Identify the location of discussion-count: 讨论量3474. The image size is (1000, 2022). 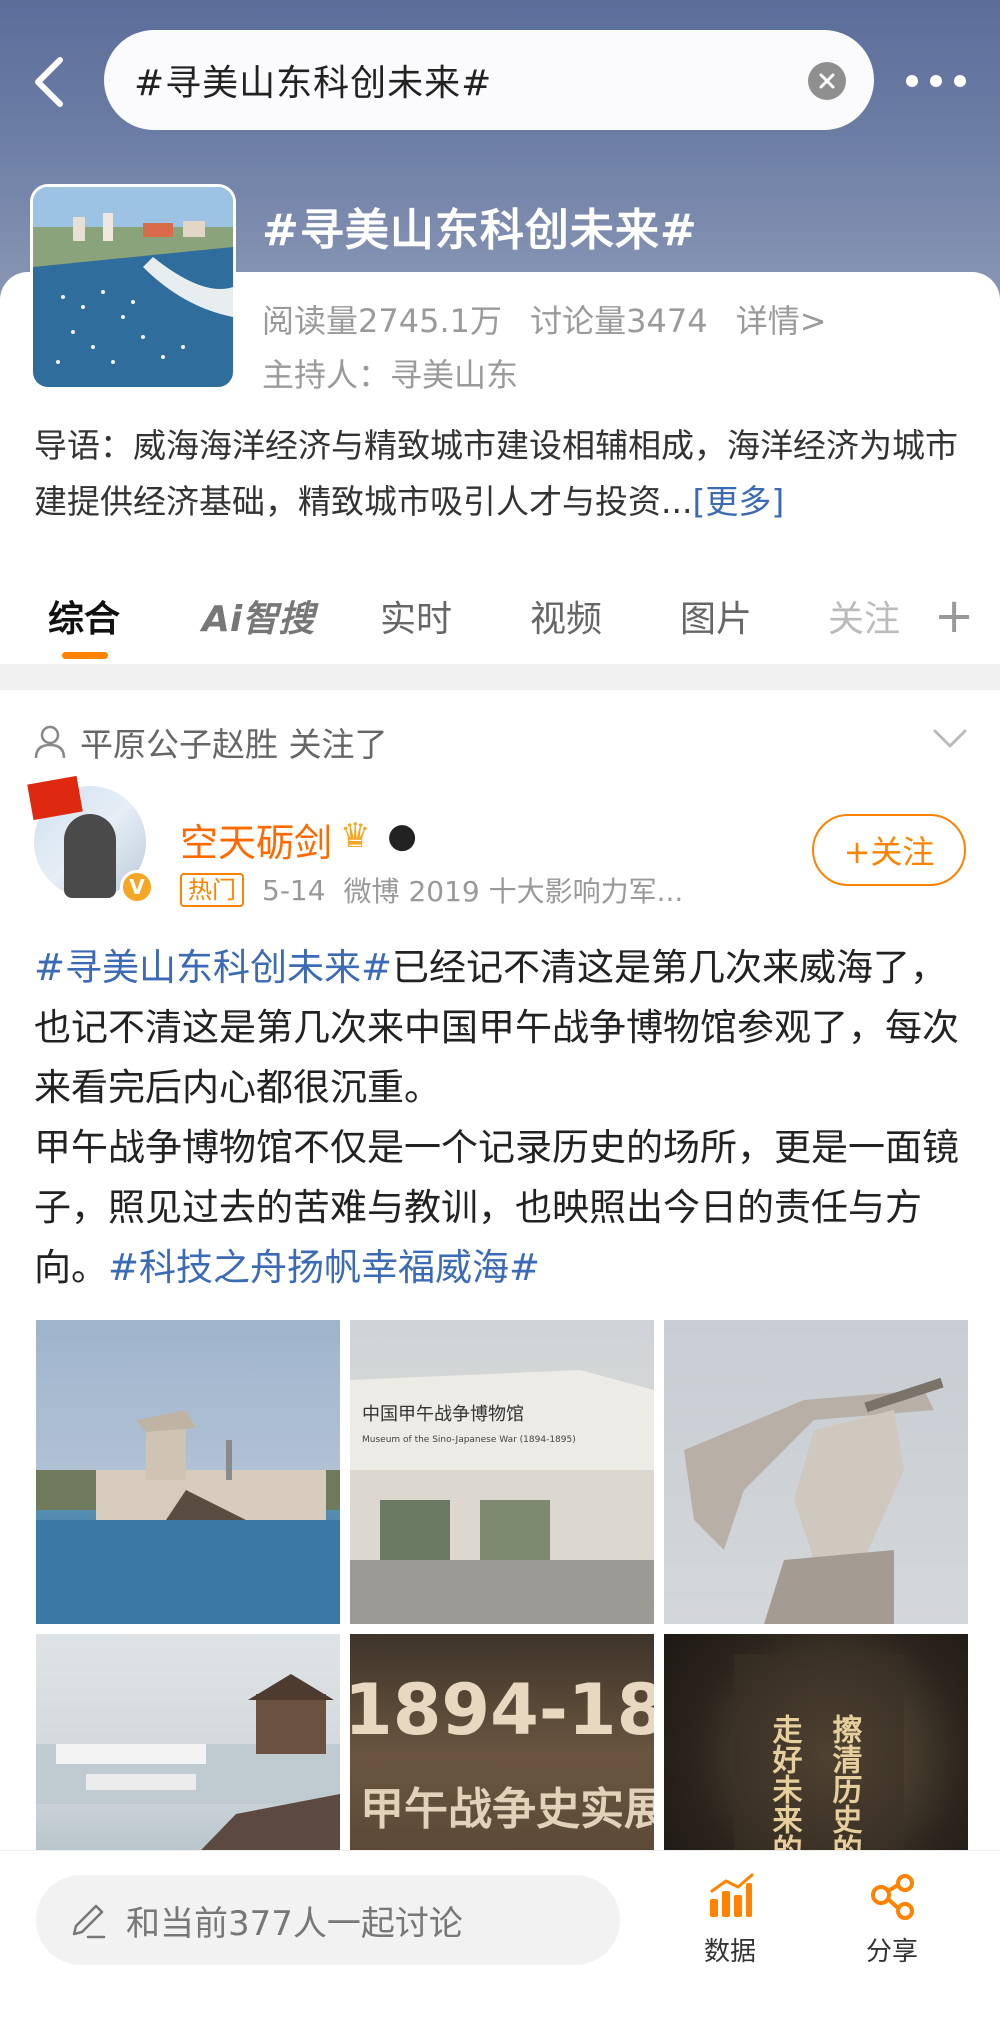
(619, 321).